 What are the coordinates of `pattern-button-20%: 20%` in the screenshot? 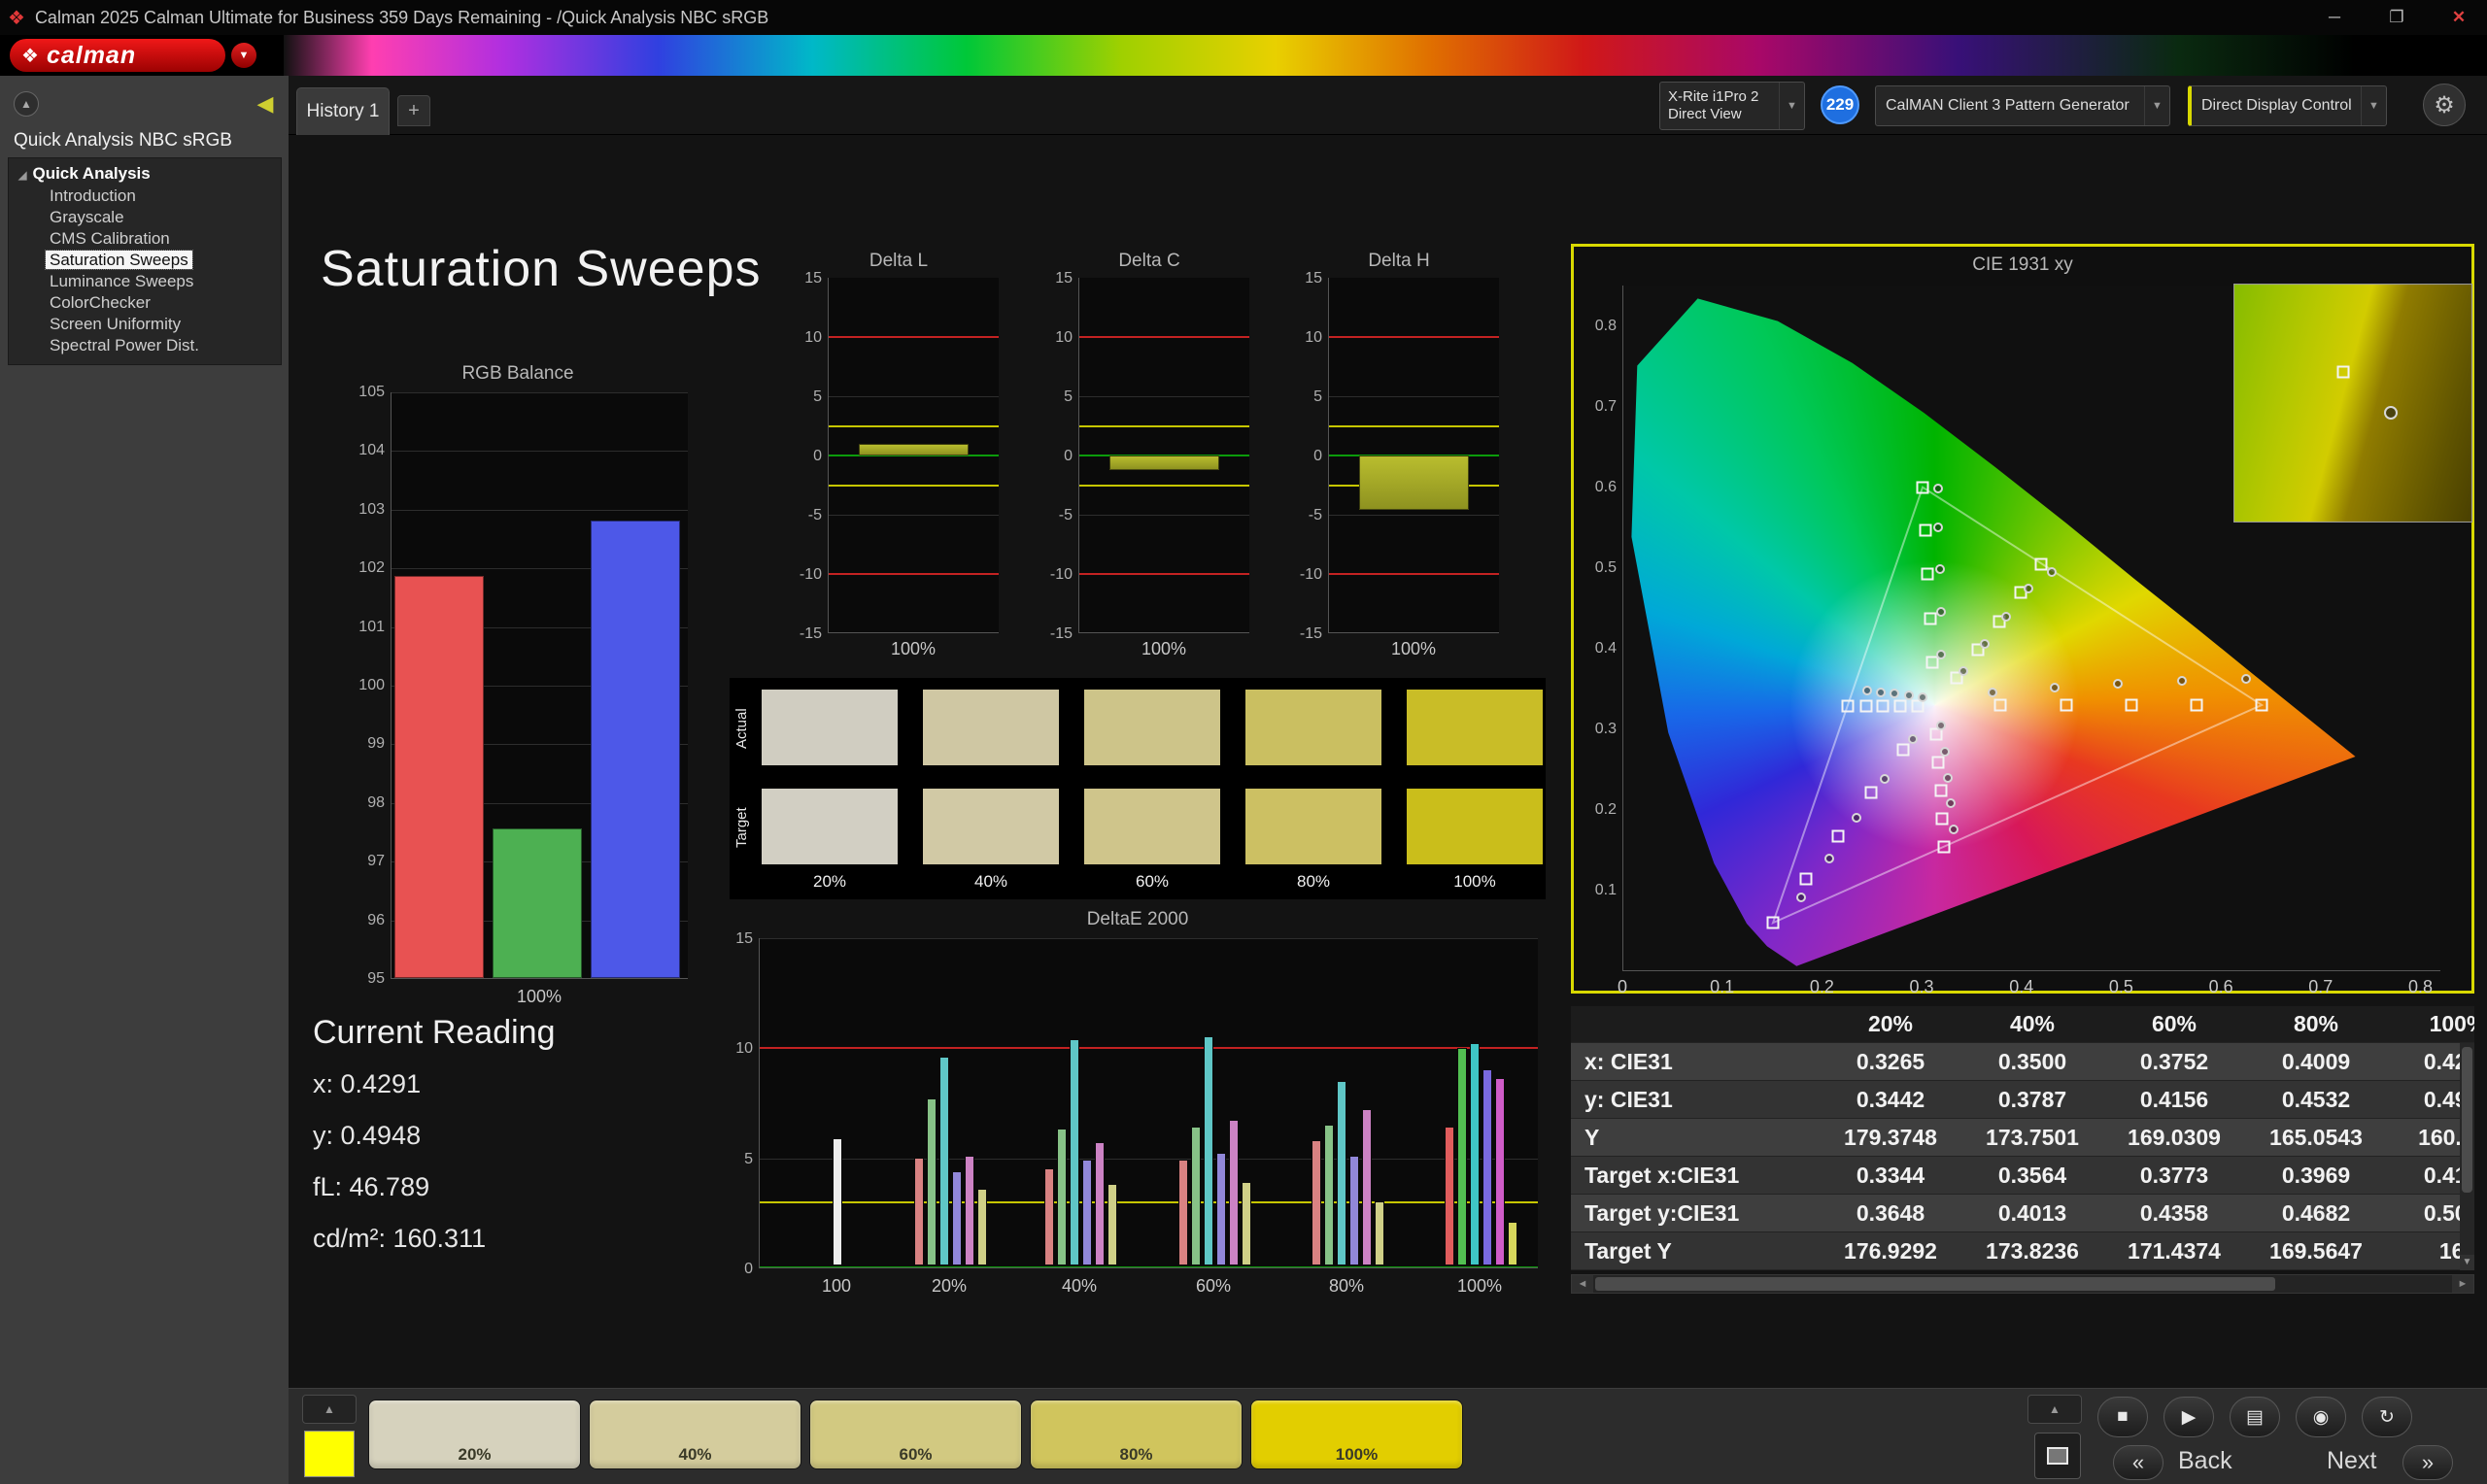 It's located at (474, 1434).